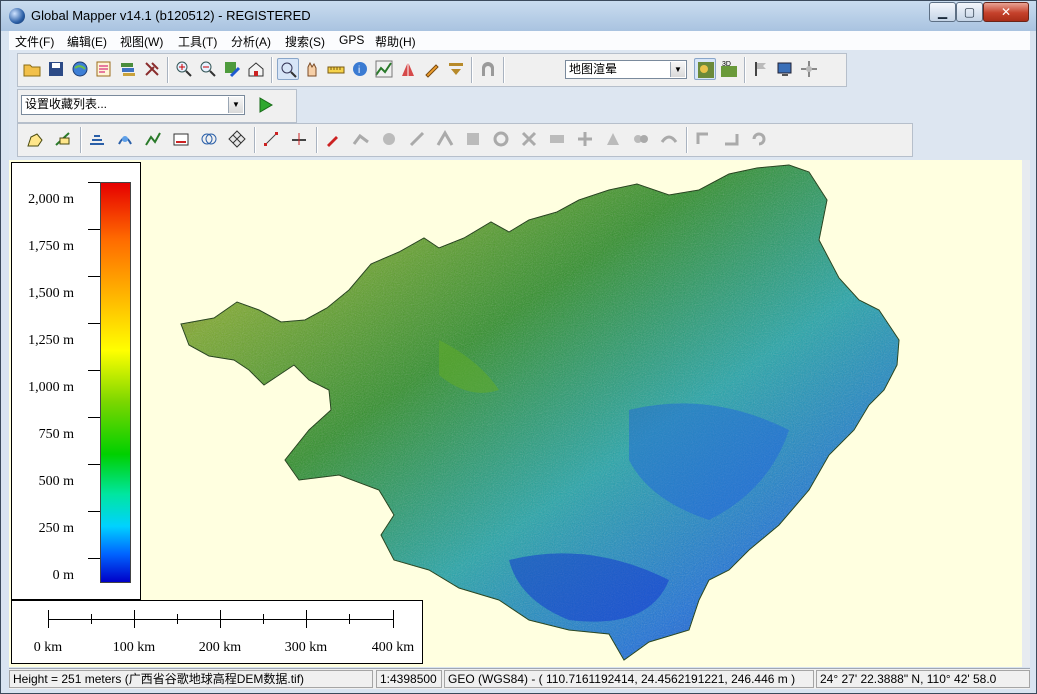 This screenshot has height=694, width=1037. I want to click on menu-file: 文件(F), so click(34, 41).